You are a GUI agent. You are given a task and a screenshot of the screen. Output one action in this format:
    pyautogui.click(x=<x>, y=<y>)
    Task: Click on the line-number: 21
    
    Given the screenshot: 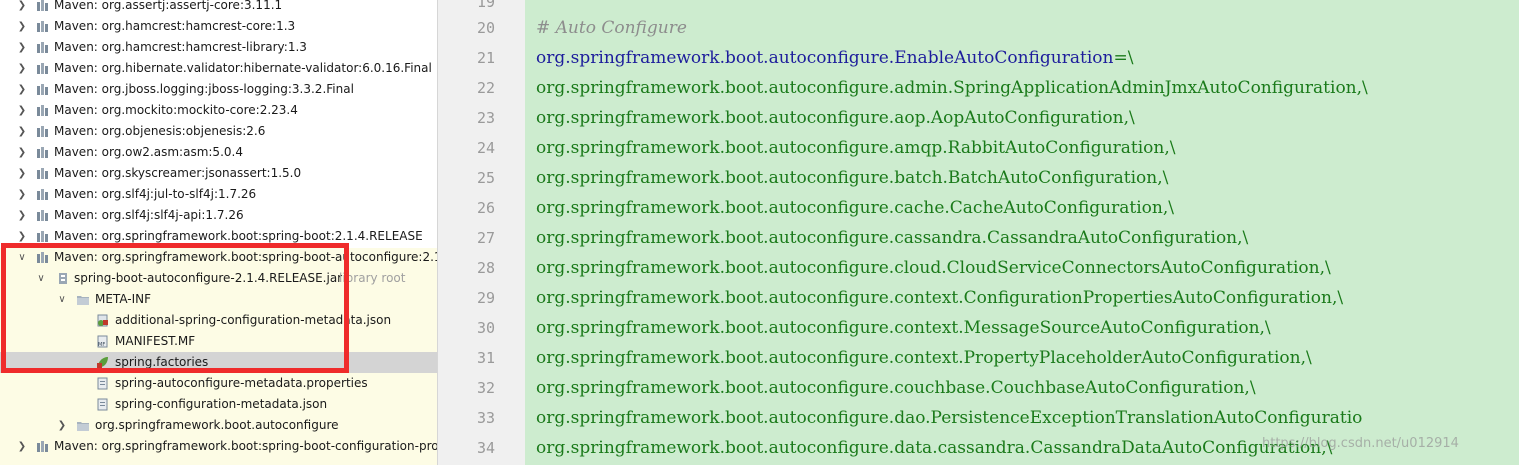 What is the action you would take?
    pyautogui.click(x=485, y=58)
    